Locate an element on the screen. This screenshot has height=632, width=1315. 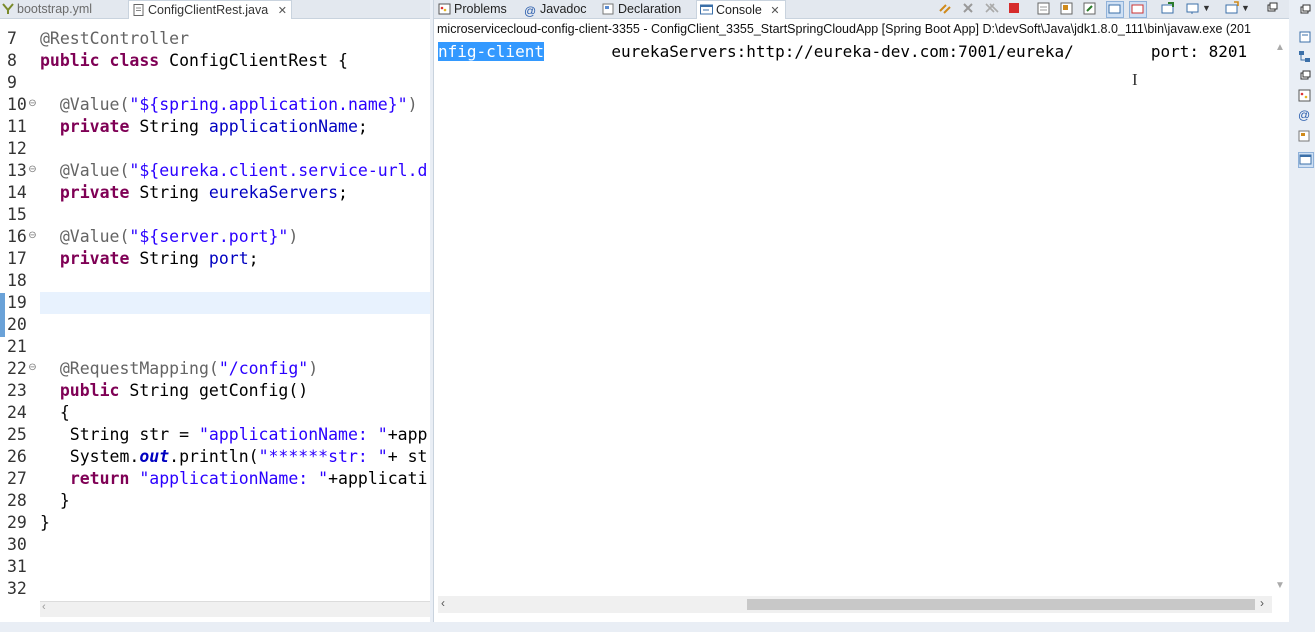
scroll-right-icon: › is located at coordinates (1262, 603).